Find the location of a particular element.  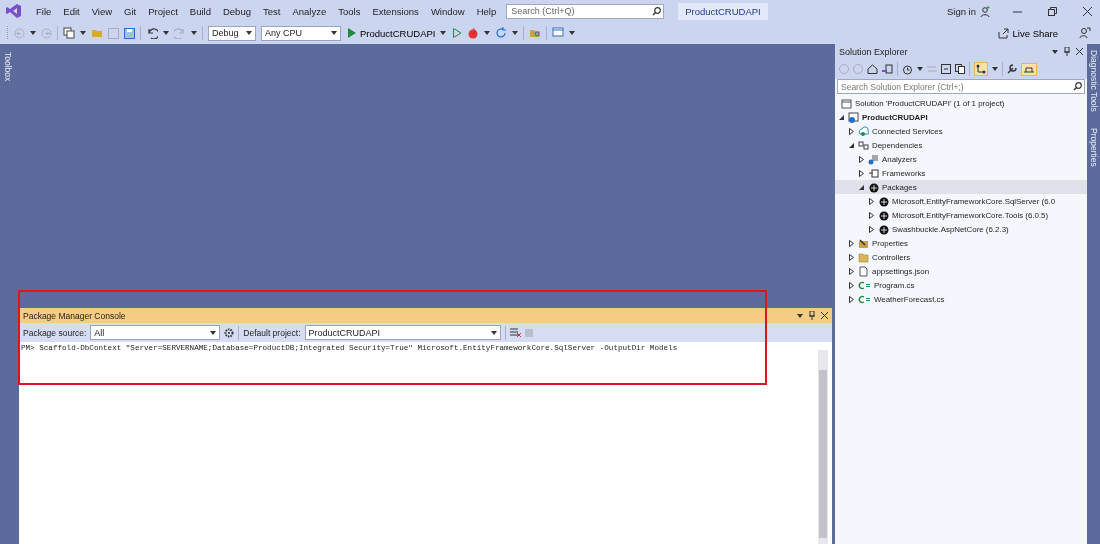

clear-console-icon is located at coordinates (515, 332).